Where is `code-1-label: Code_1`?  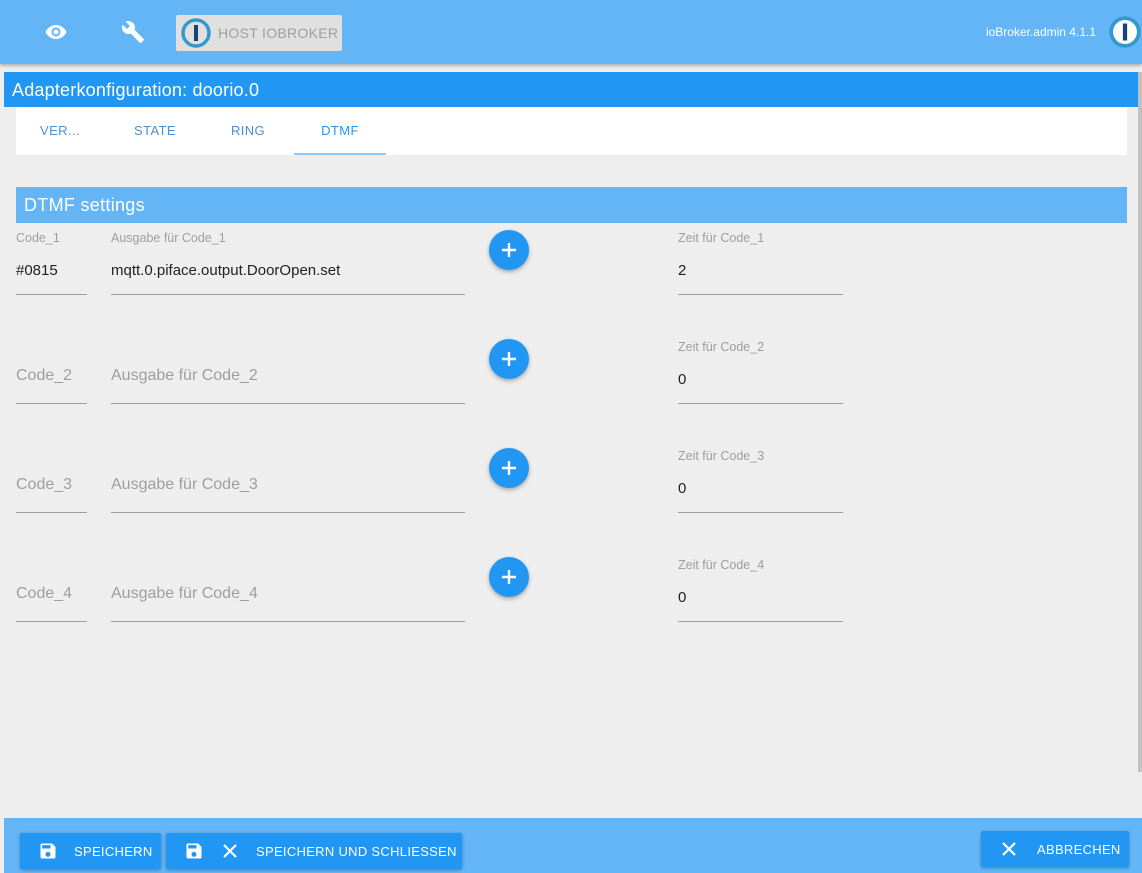 code-1-label: Code_1 is located at coordinates (38, 238).